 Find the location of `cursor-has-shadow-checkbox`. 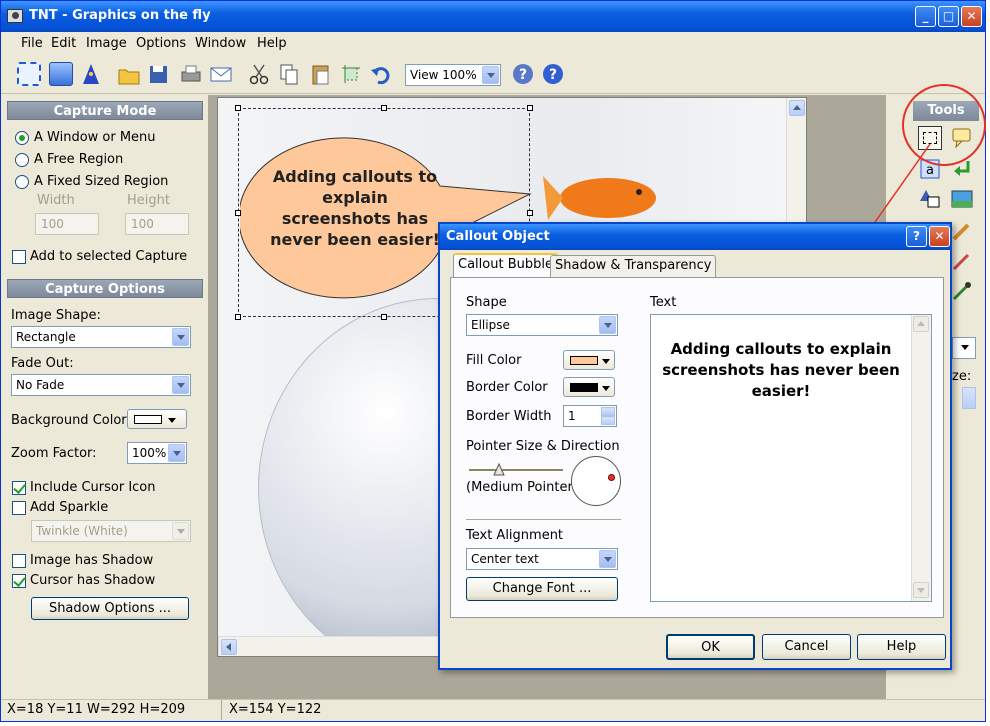

cursor-has-shadow-checkbox is located at coordinates (19, 581).